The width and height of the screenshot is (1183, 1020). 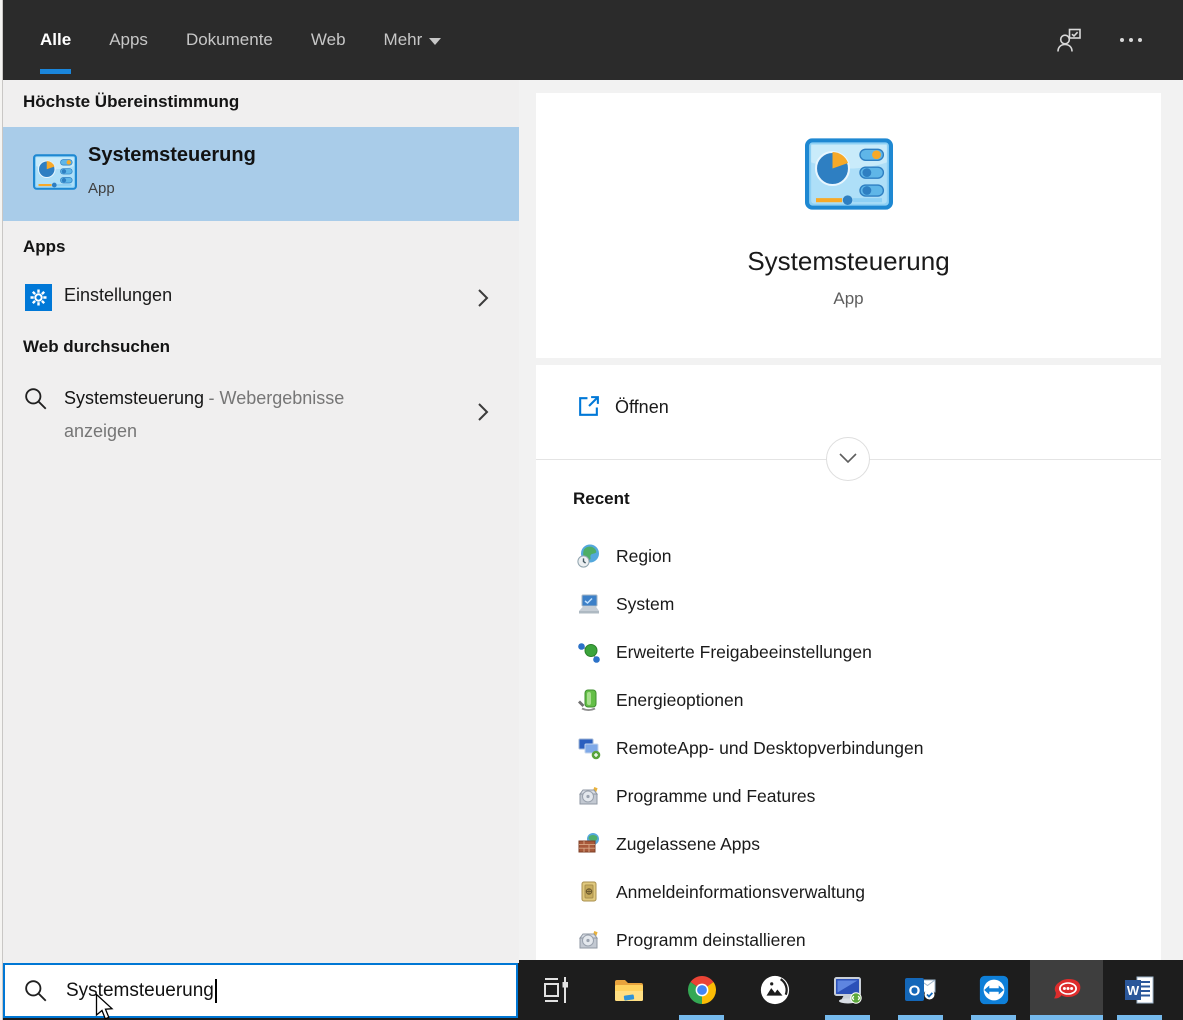 What do you see at coordinates (848, 938) in the screenshot?
I see `recent-item-programm-deinstallieren: Programm deinstallieren` at bounding box center [848, 938].